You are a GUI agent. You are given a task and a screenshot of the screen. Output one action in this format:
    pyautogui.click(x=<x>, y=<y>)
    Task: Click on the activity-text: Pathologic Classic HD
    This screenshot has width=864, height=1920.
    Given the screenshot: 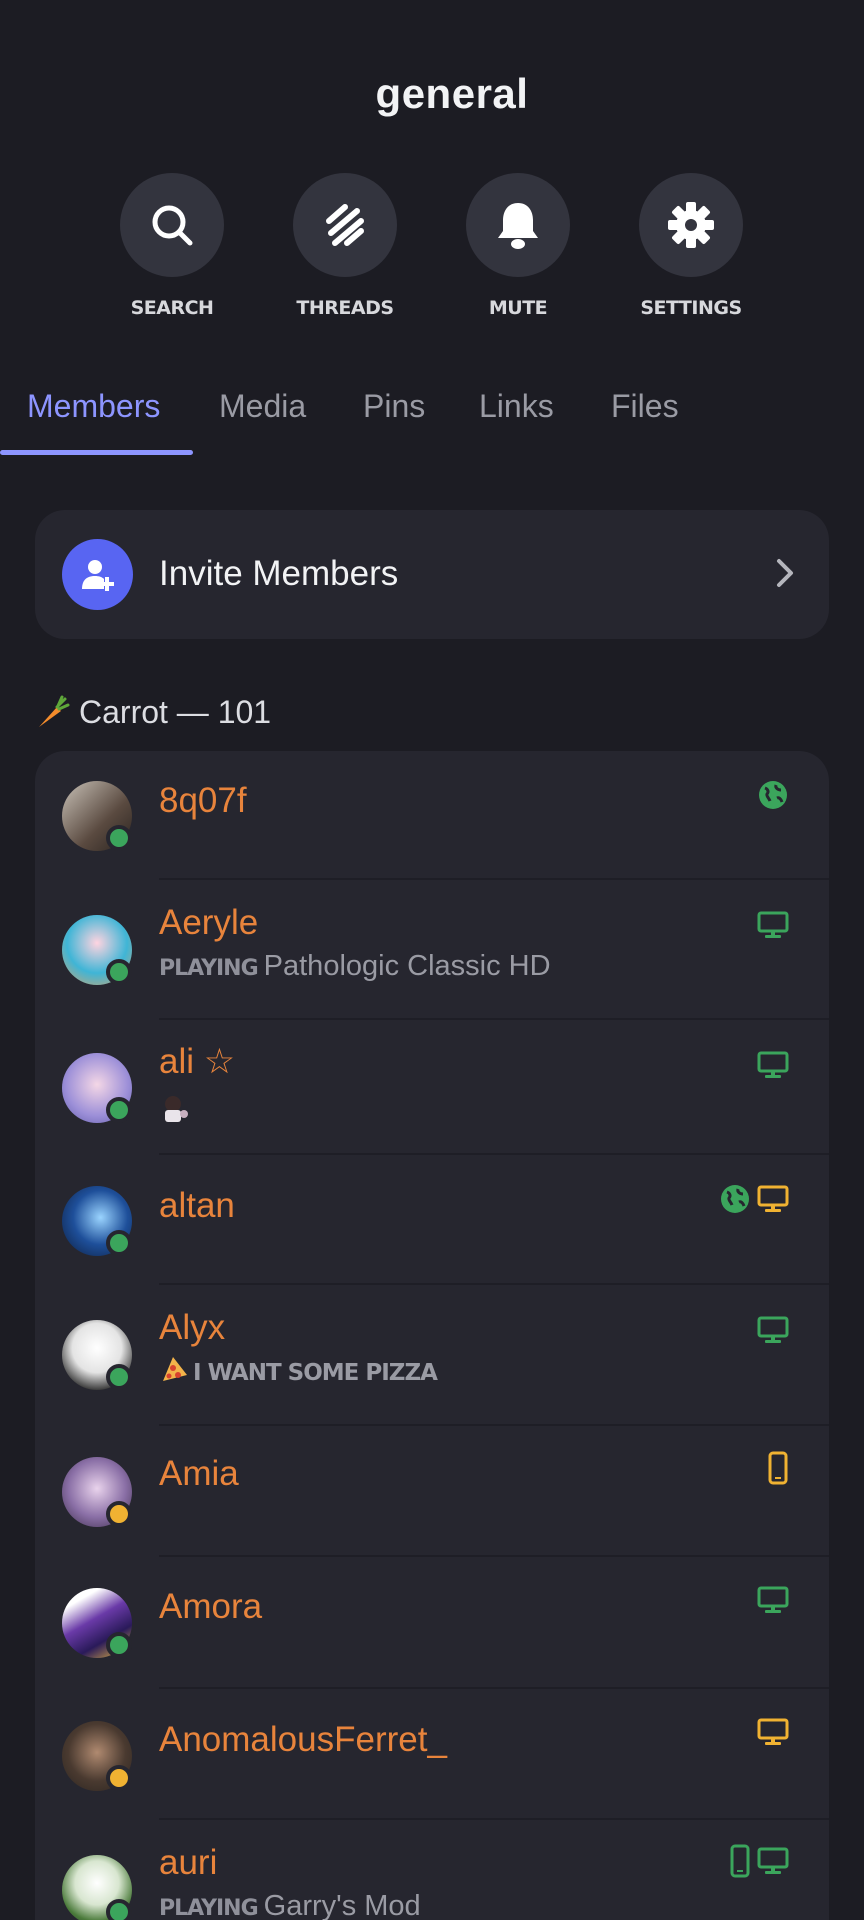 What is the action you would take?
    pyautogui.click(x=407, y=966)
    